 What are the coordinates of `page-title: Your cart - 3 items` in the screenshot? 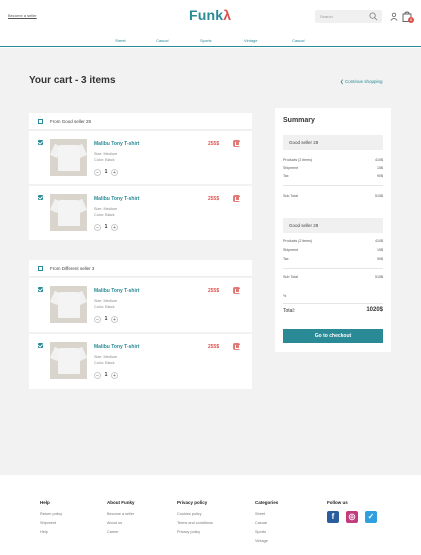 It's located at (72, 80).